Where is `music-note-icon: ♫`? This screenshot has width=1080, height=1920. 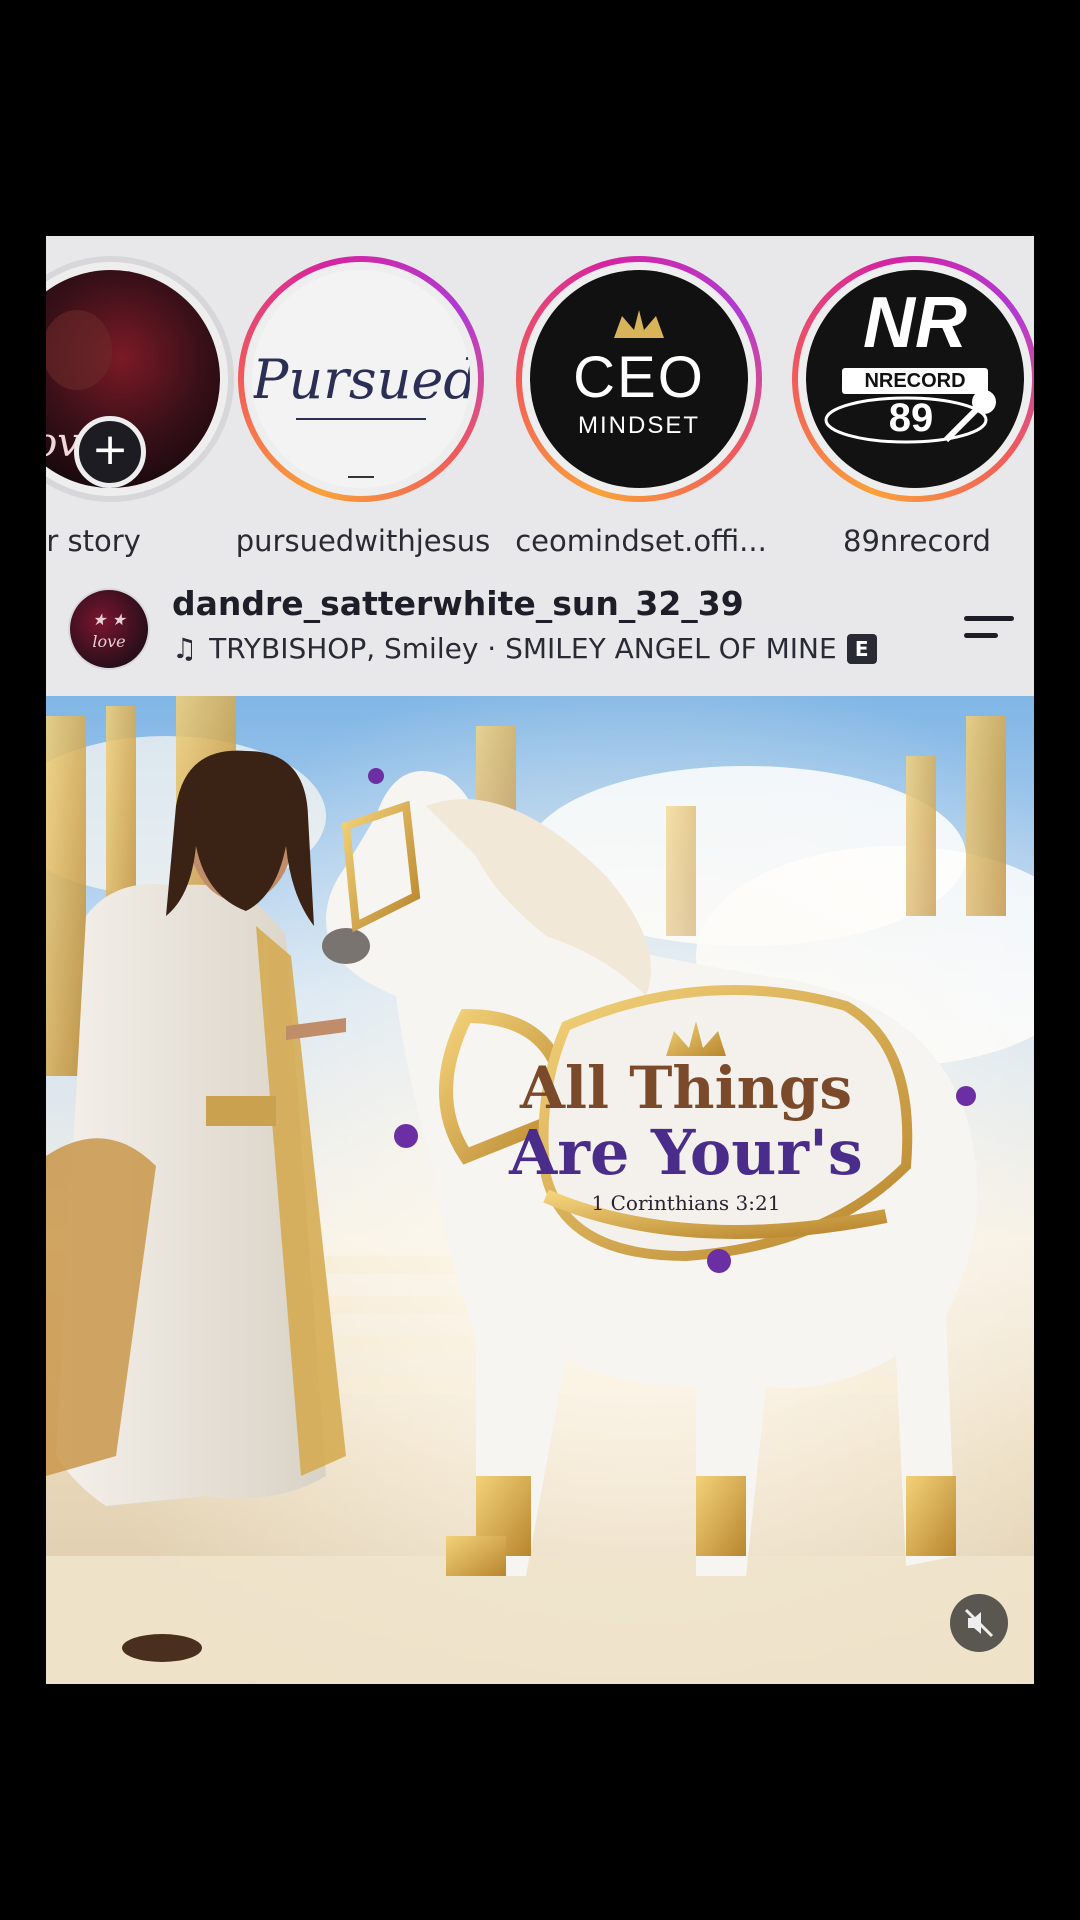
music-note-icon: ♫ is located at coordinates (185, 648).